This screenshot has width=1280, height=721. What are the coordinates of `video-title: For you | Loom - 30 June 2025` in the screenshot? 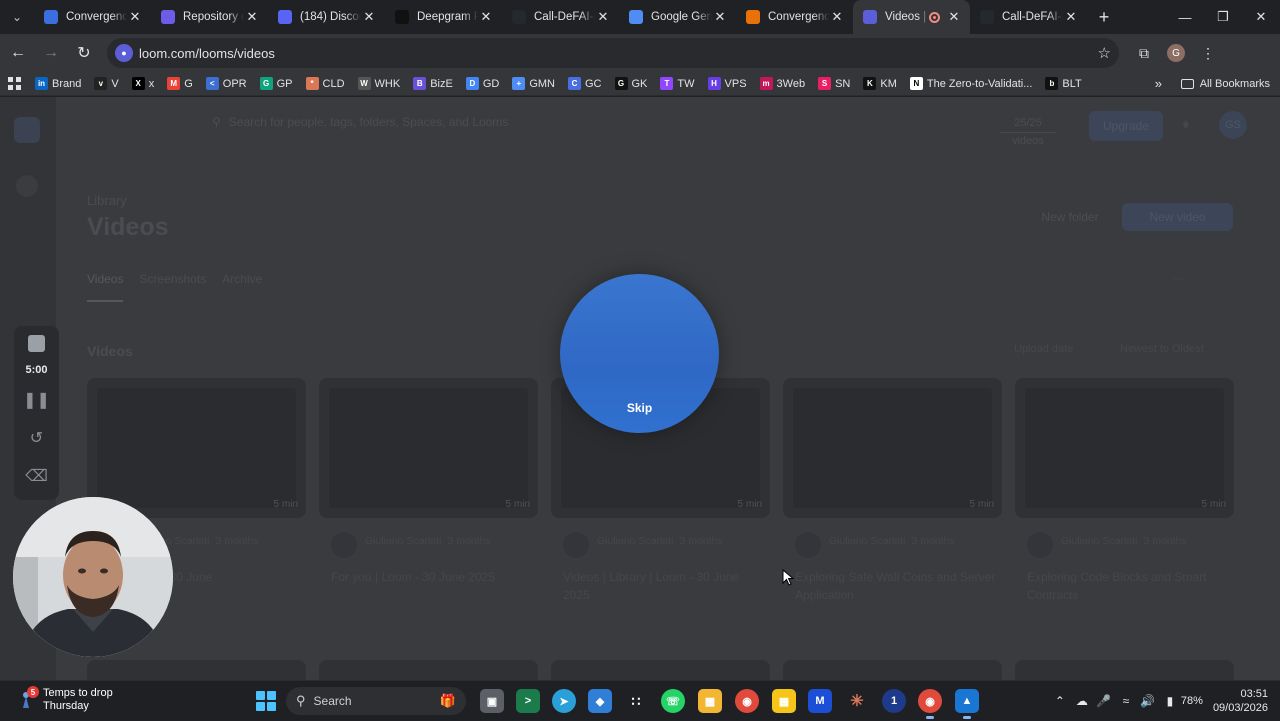 It's located at (433, 577).